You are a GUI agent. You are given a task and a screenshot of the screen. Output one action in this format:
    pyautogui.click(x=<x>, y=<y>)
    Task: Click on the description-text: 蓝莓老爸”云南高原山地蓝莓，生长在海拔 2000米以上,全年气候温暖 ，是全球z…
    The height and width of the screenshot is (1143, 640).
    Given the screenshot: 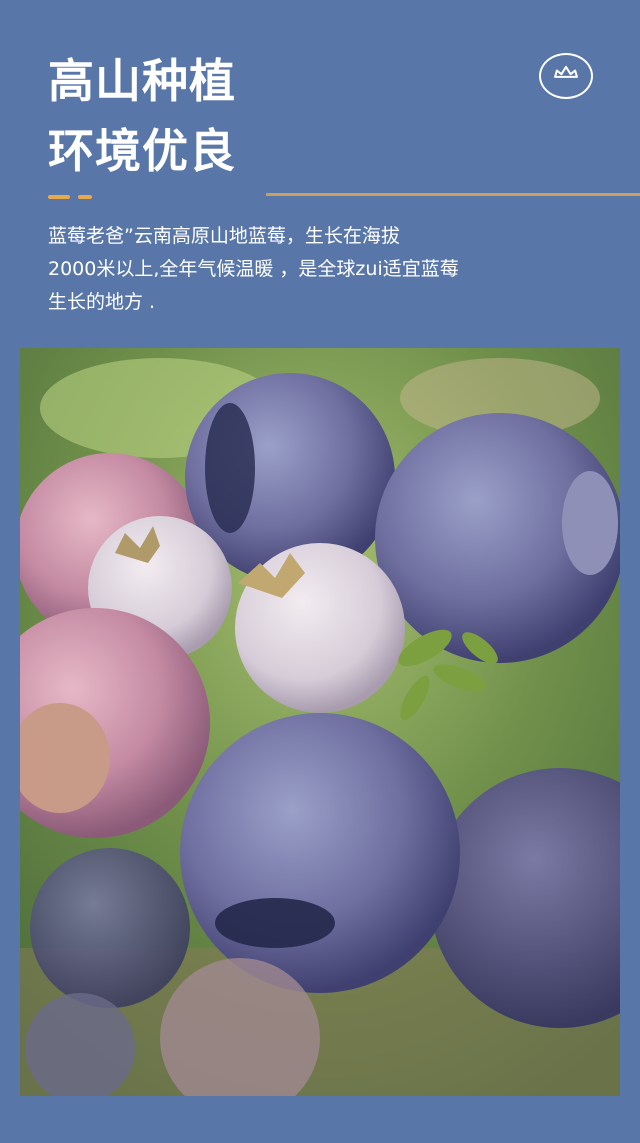 What is the action you would take?
    pyautogui.click(x=328, y=269)
    